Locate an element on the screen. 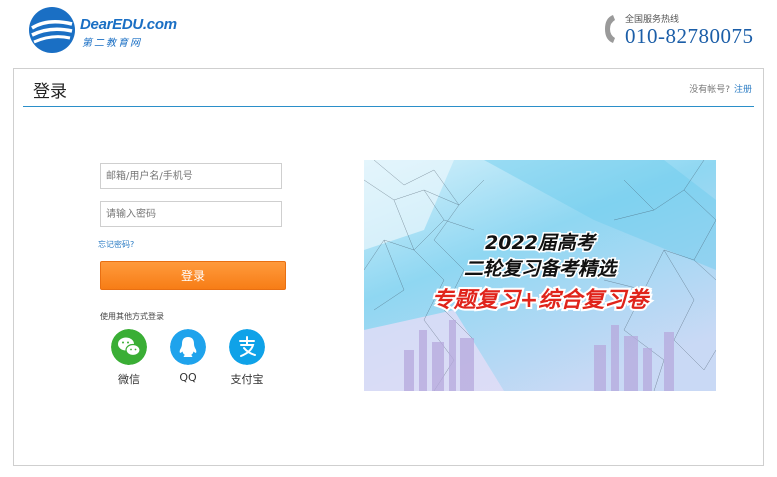  username-input is located at coordinates (191, 176).